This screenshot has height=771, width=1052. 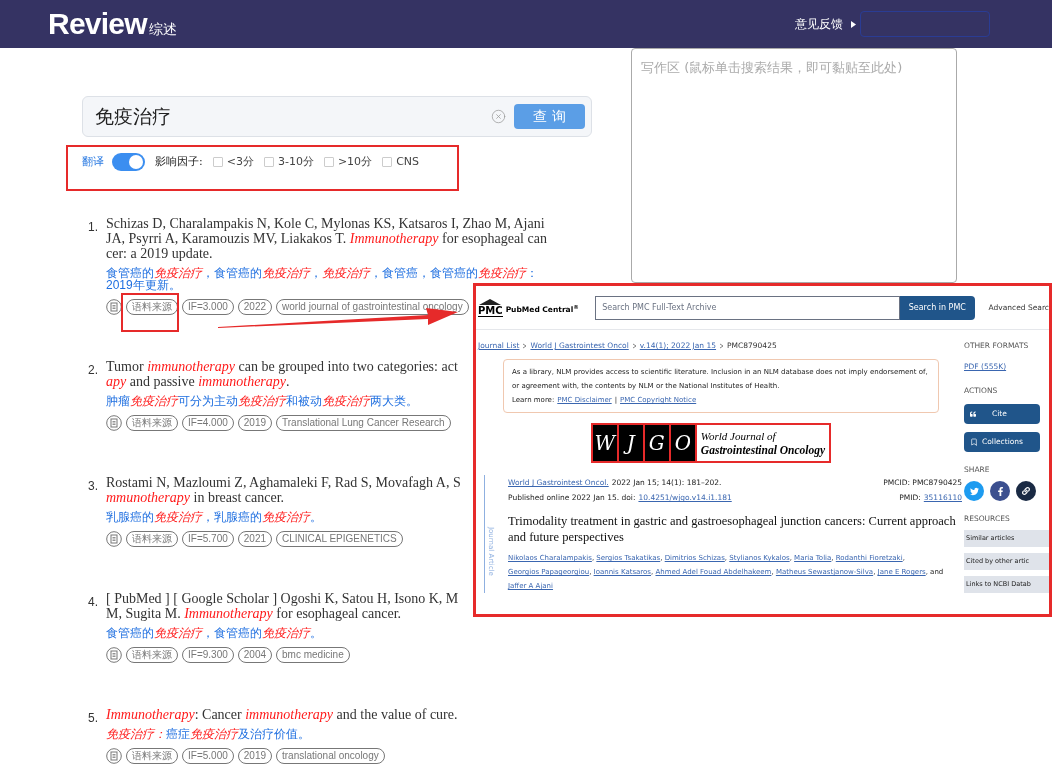 What do you see at coordinates (748, 307) in the screenshot?
I see `search-field: Search PMC Full-Text Archive` at bounding box center [748, 307].